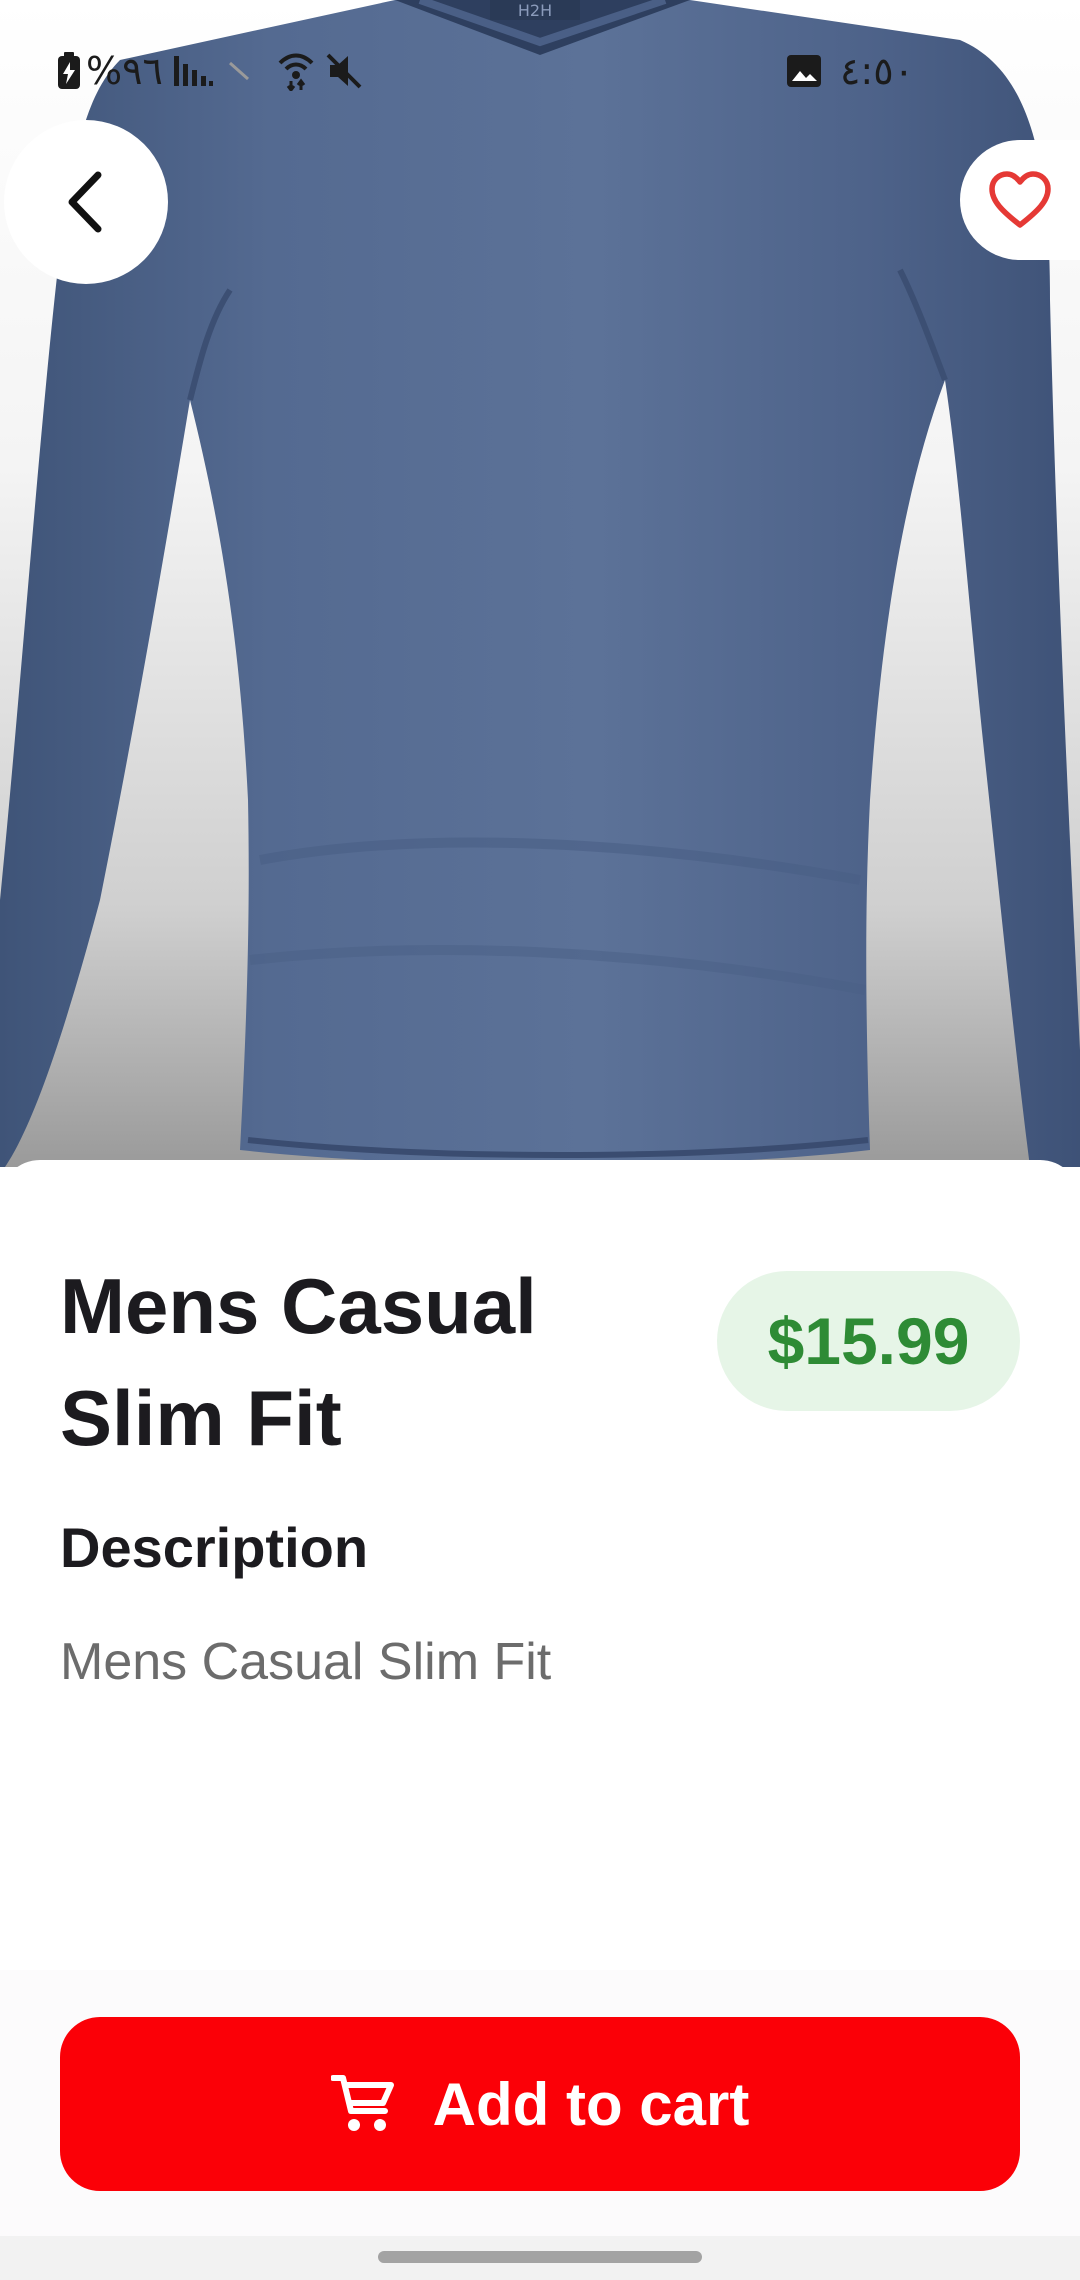 The width and height of the screenshot is (1080, 2280). Describe the element at coordinates (804, 71) in the screenshot. I see `gallery-icon` at that location.